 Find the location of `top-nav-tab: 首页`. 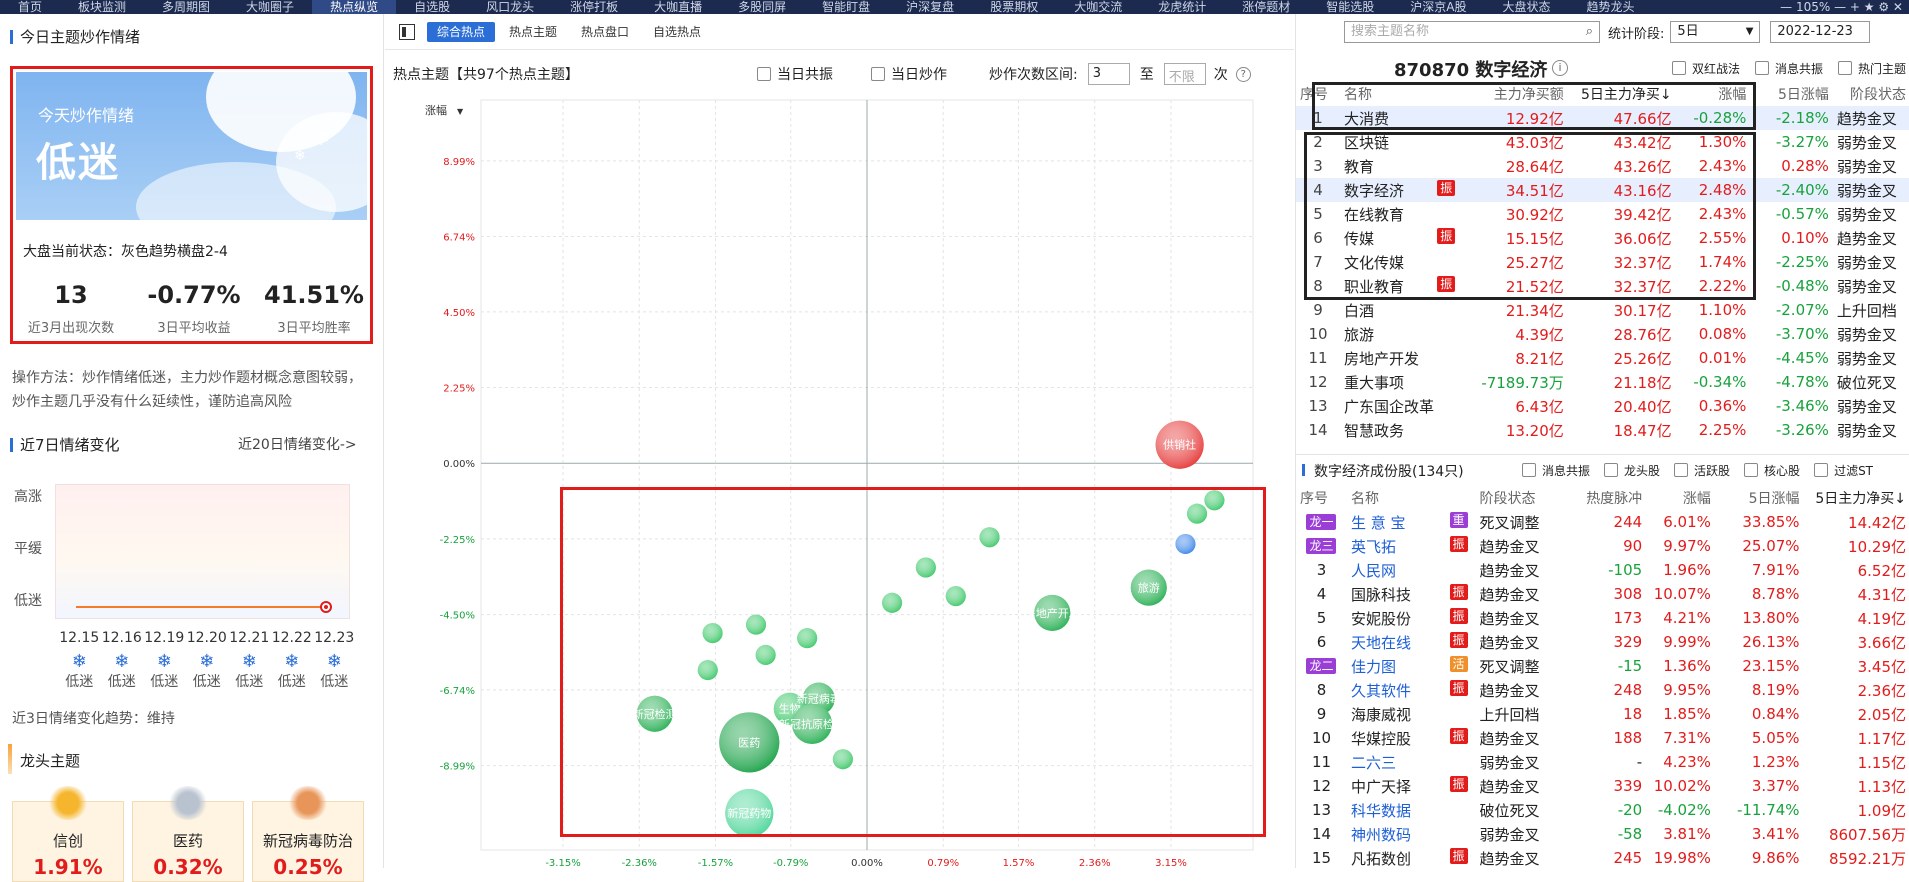

top-nav-tab: 首页 is located at coordinates (30, 7).